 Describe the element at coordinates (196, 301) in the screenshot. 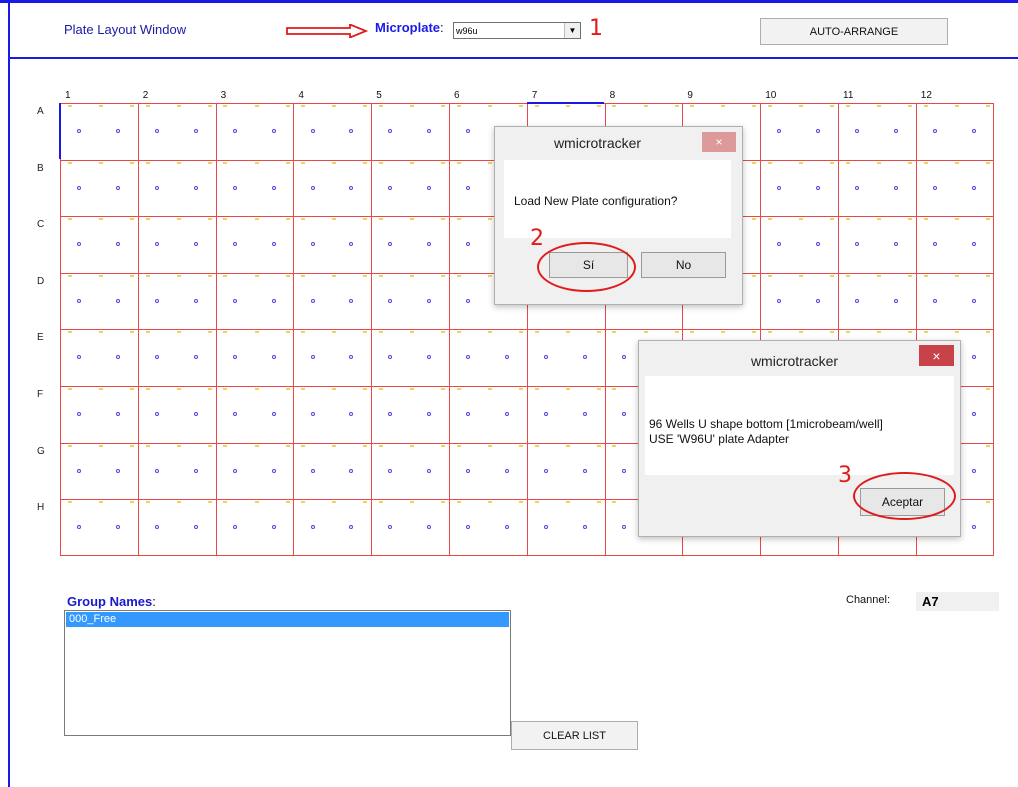

I see `well-D2` at that location.